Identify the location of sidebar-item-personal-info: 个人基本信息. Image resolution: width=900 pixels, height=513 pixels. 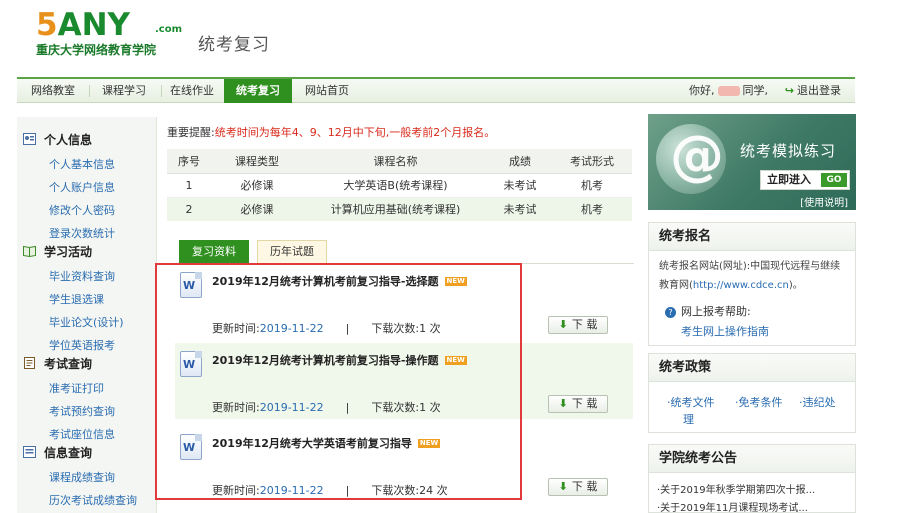
(82, 164).